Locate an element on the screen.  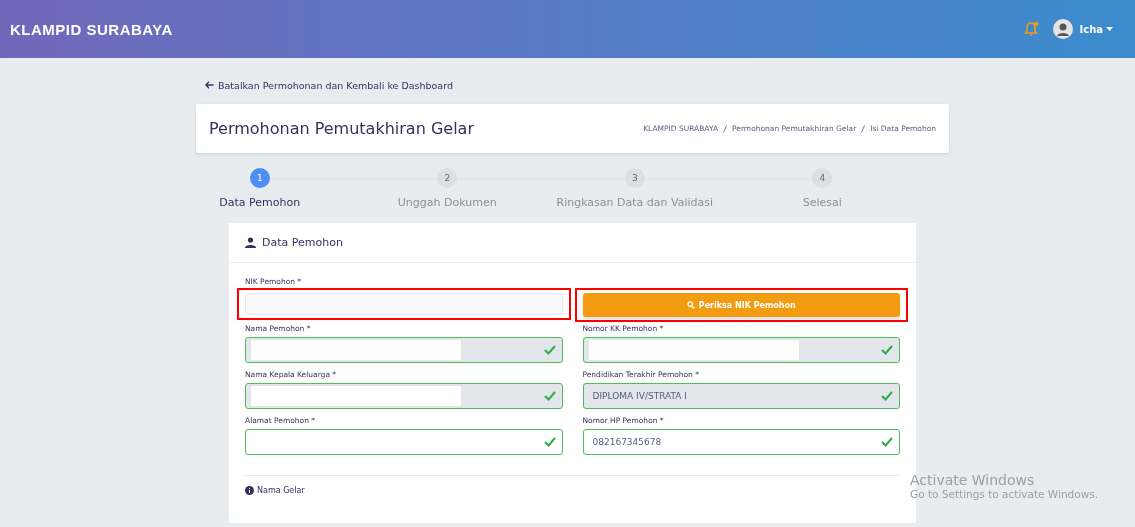
step-number: 2 is located at coordinates (447, 178).